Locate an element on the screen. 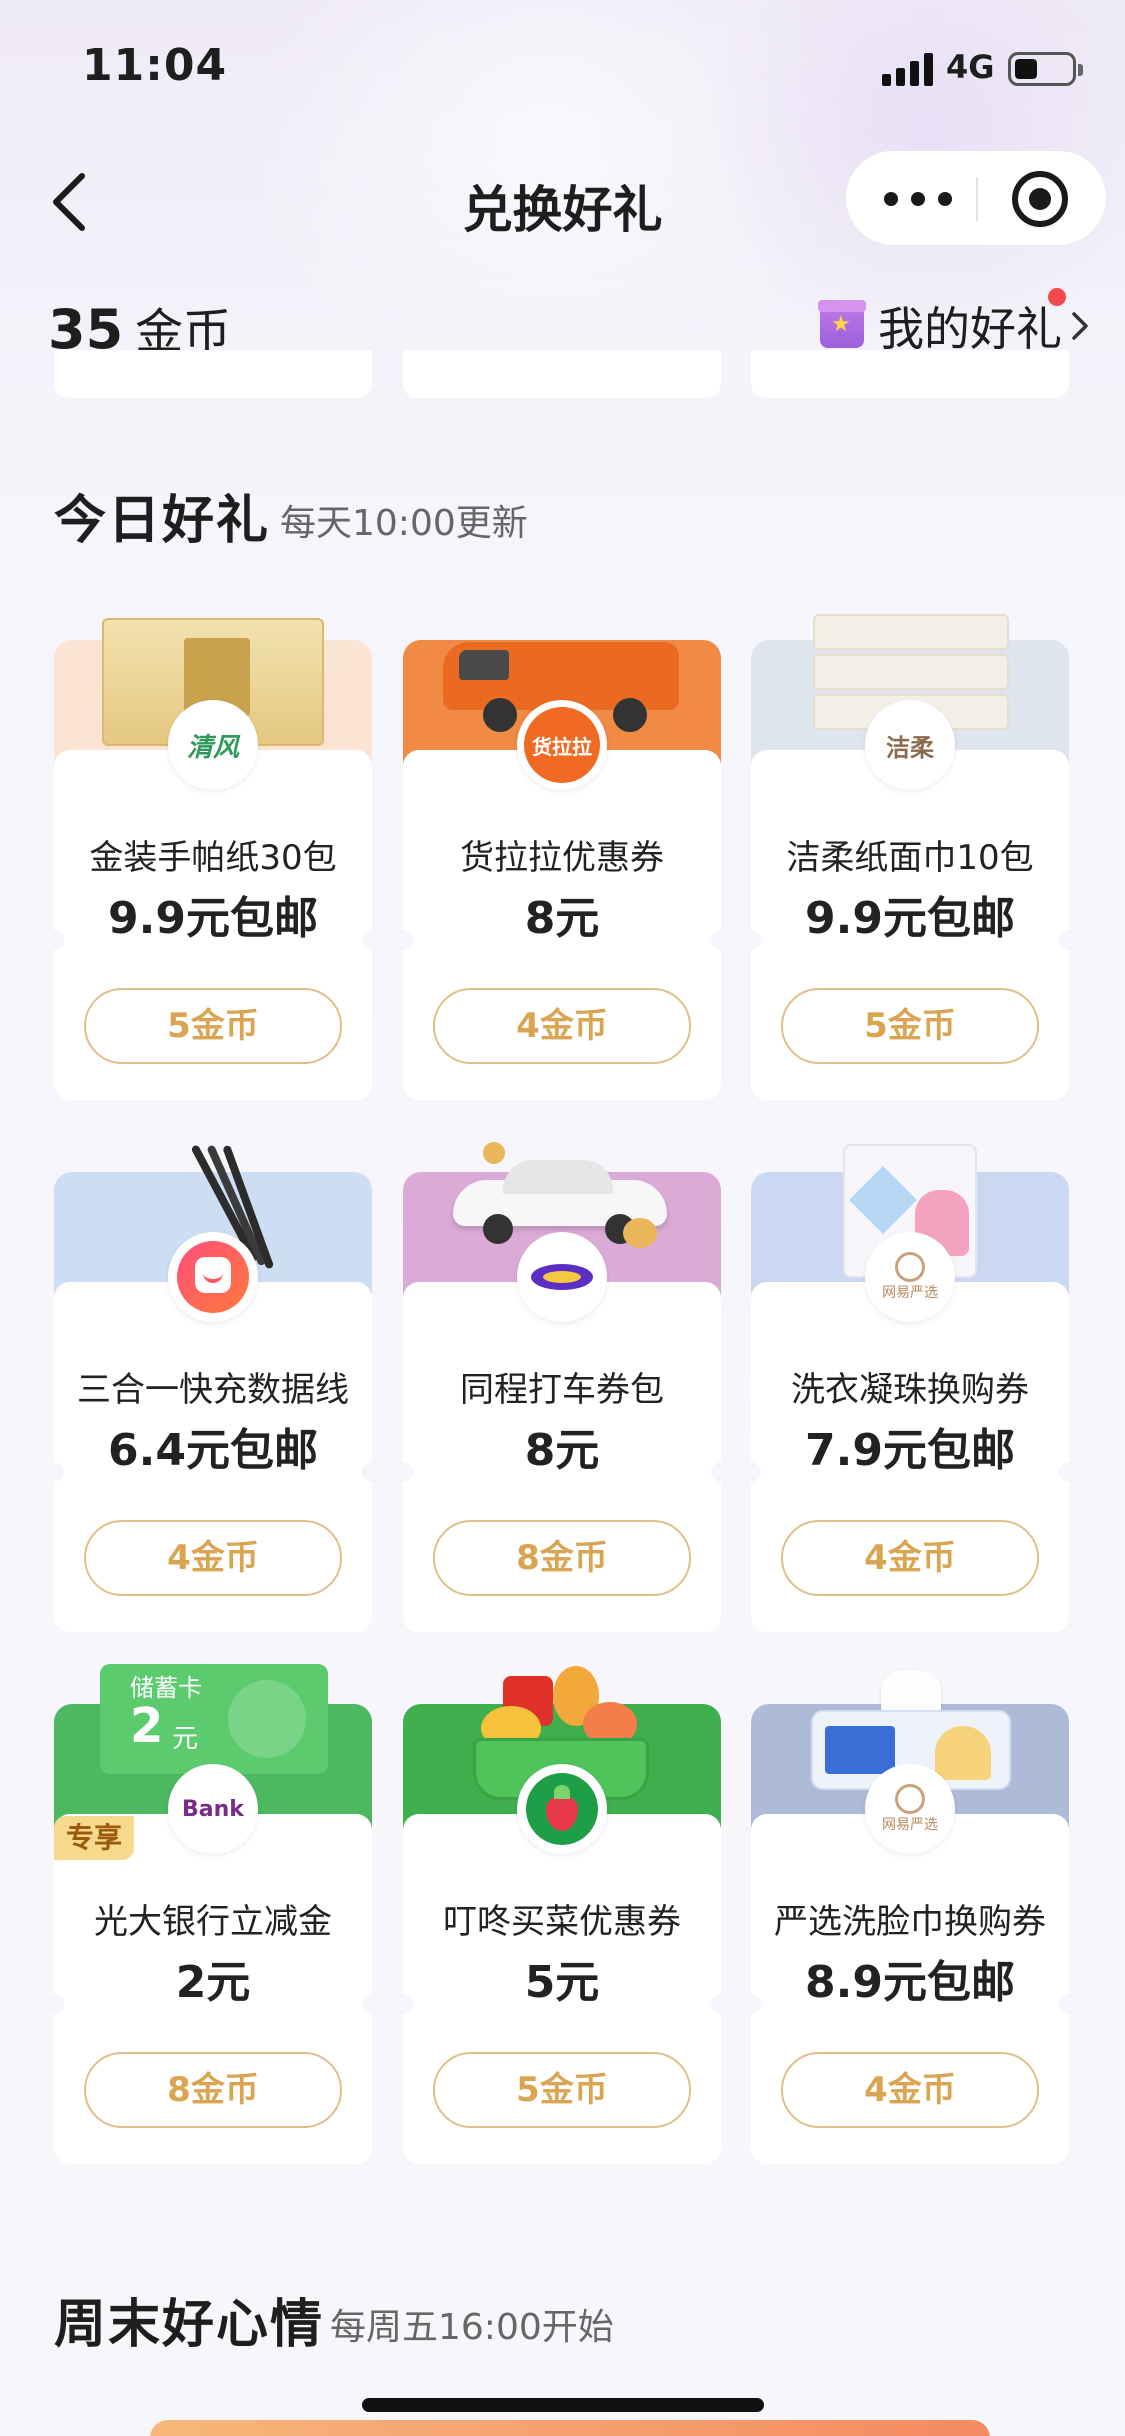  gift-name: 三合一快充数据线 is located at coordinates (213, 1390).